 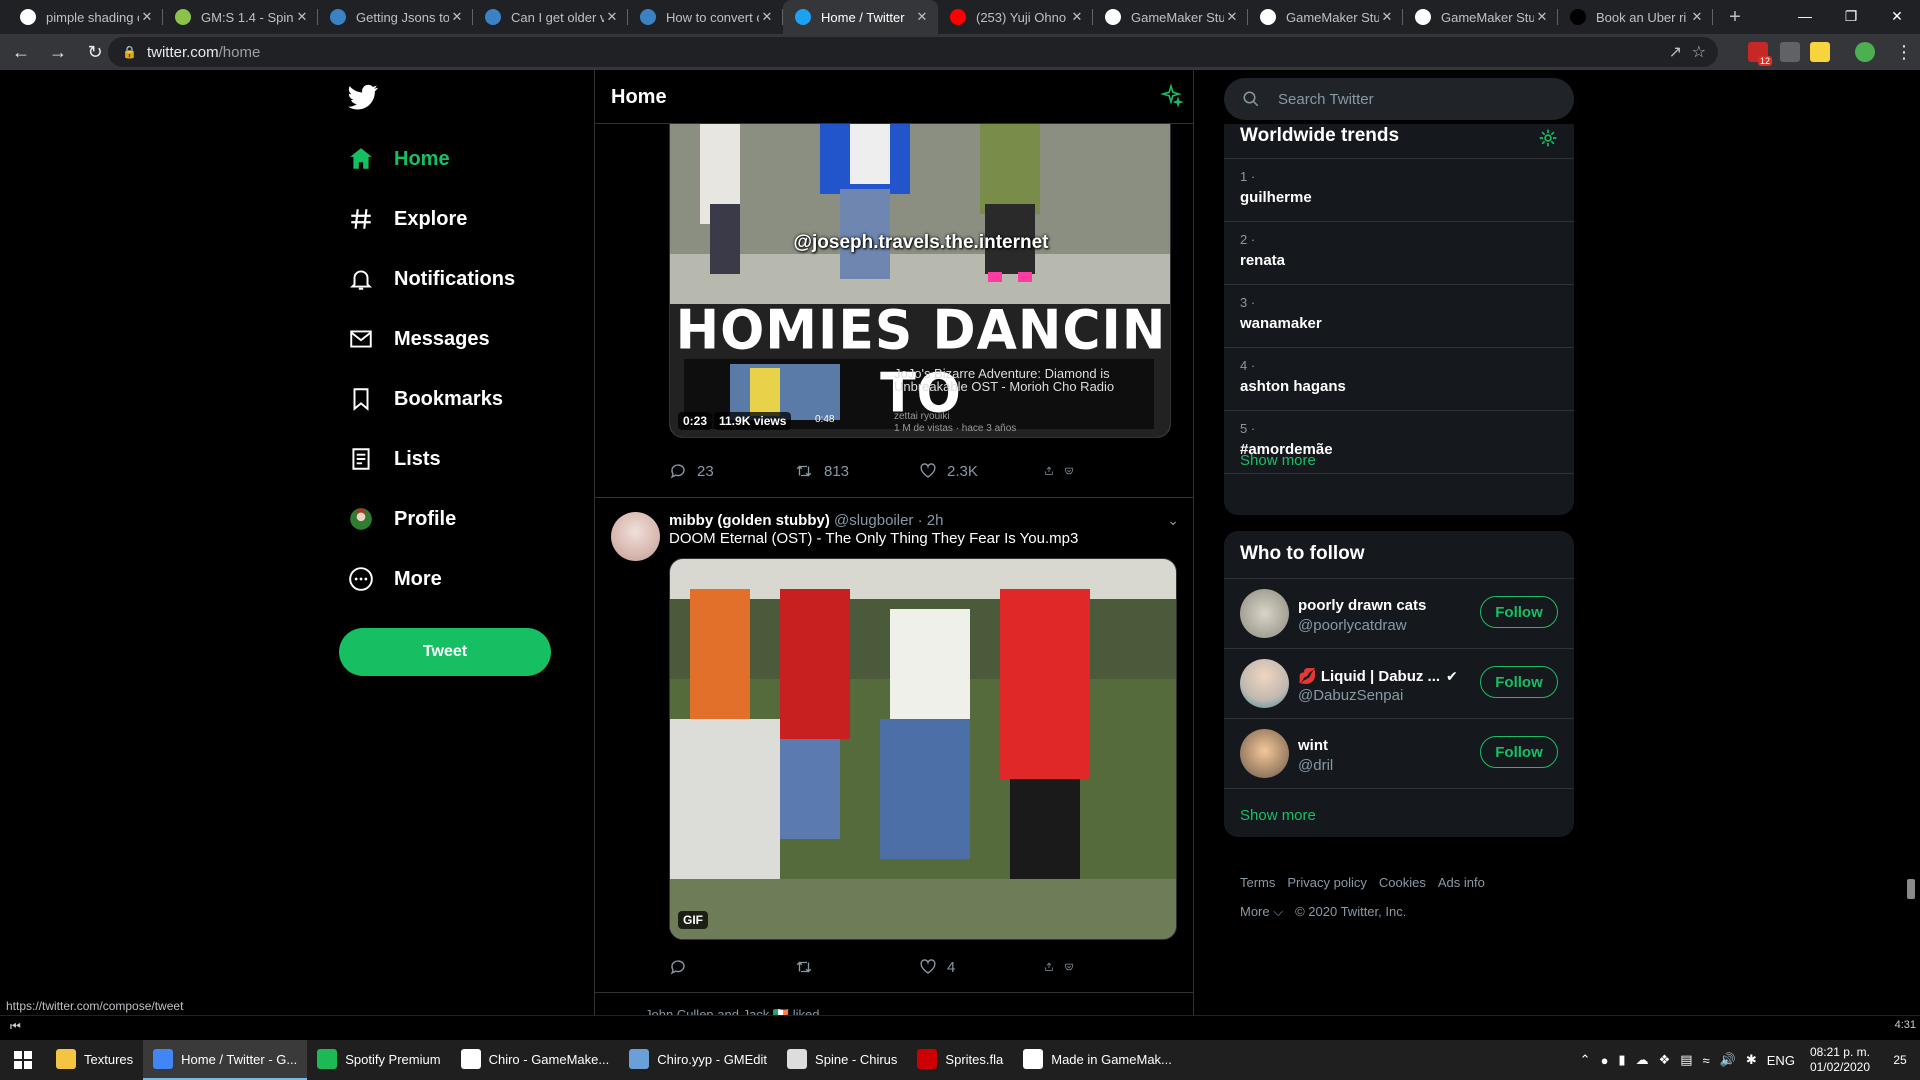 What do you see at coordinates (378, 1060) in the screenshot?
I see `taskbar-app: Spotify Premium` at bounding box center [378, 1060].